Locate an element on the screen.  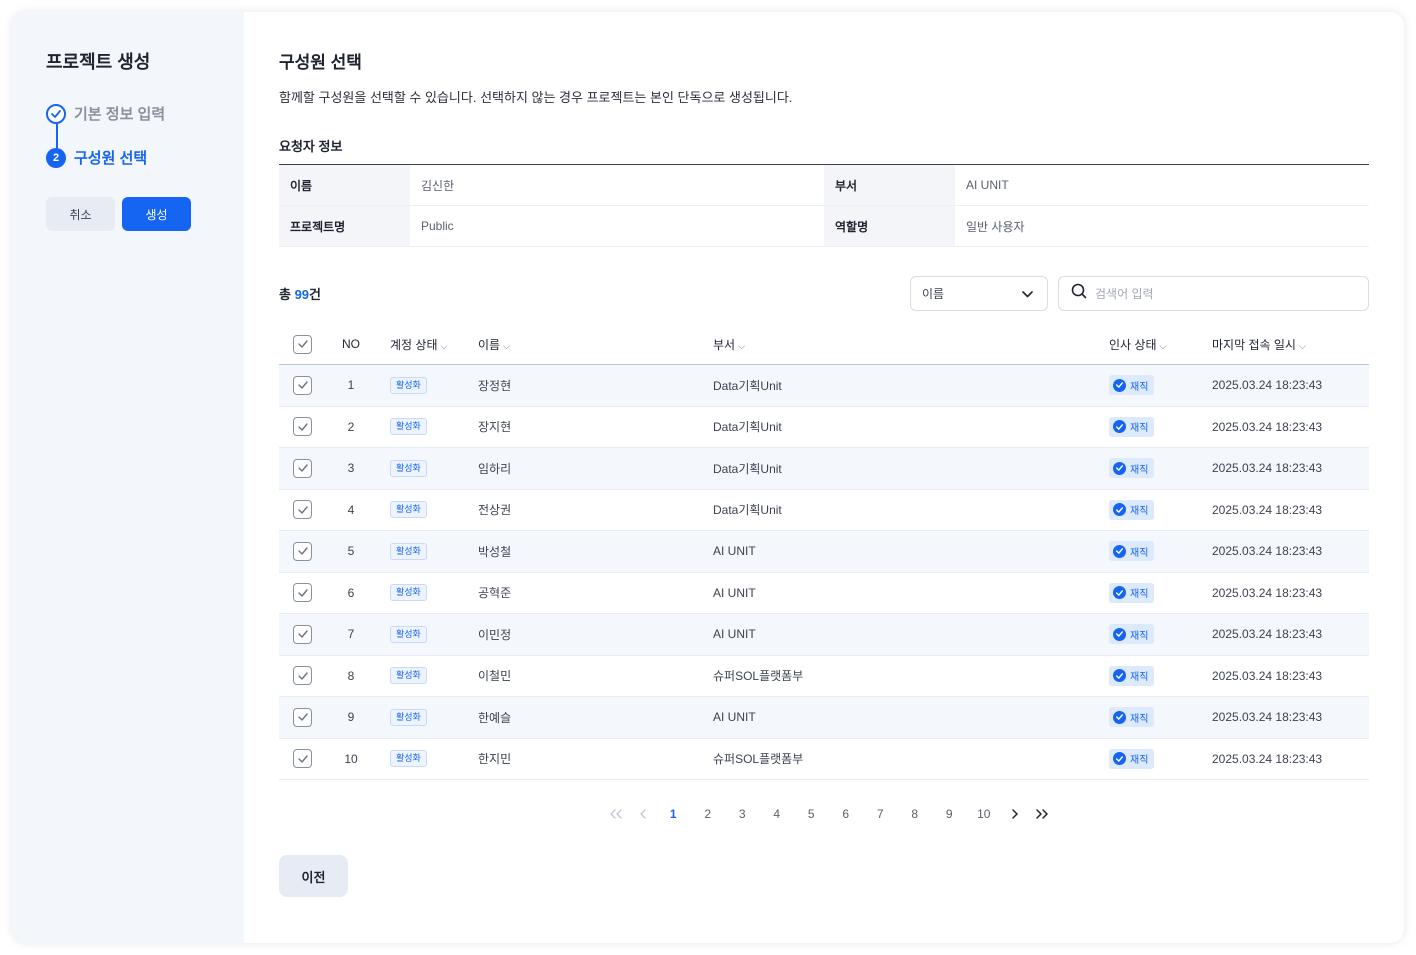
step-basic-info: 기본 정보 입력 is located at coordinates (105, 113).